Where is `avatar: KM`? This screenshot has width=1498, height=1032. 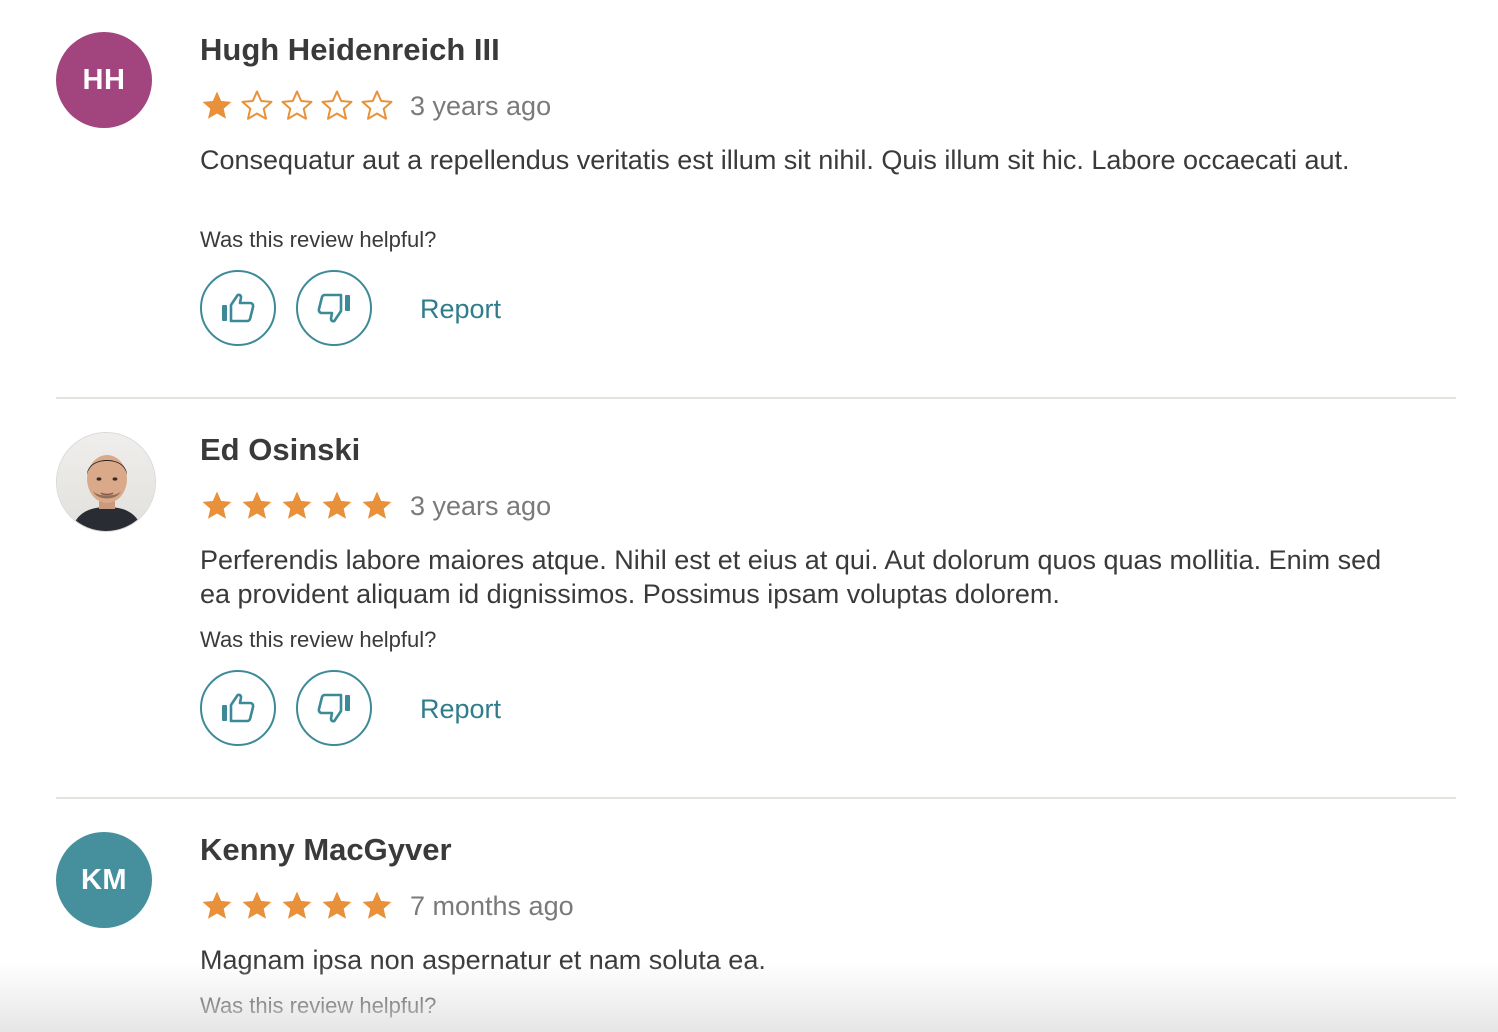
avatar: KM is located at coordinates (104, 880).